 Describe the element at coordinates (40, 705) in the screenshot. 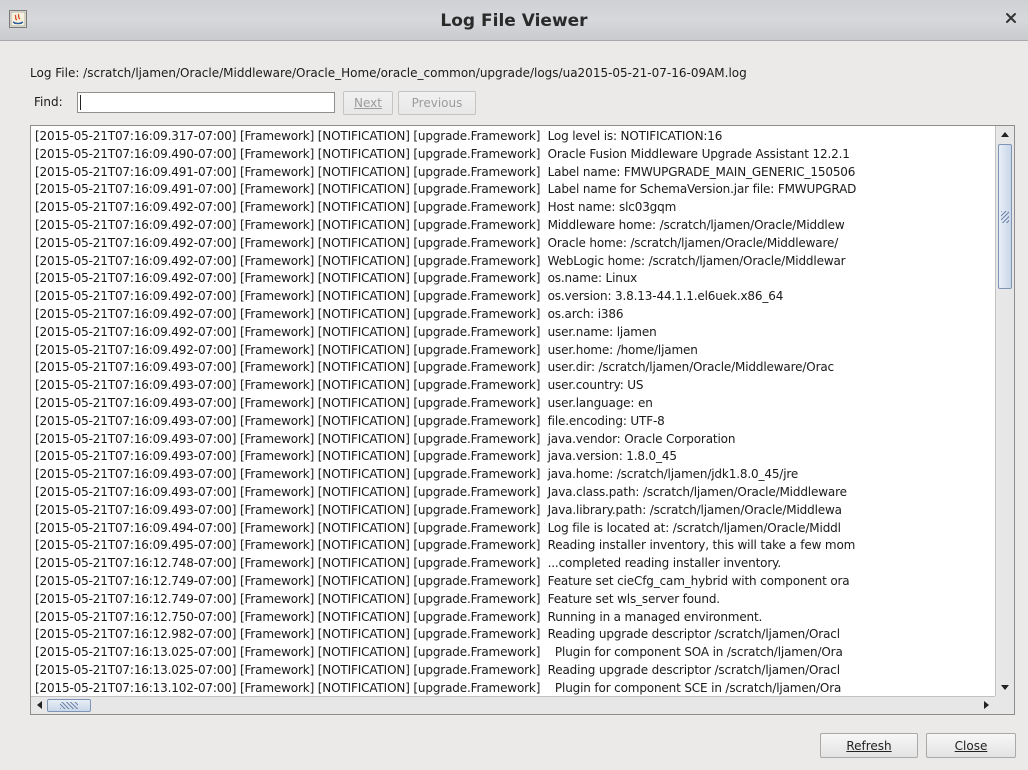

I see `scroll-left-arrow-icon` at that location.